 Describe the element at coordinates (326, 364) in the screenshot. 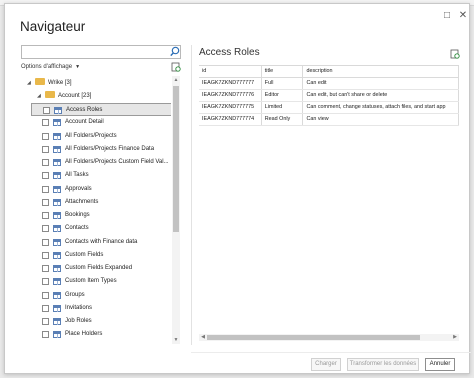

I see `load-button: Charger` at that location.